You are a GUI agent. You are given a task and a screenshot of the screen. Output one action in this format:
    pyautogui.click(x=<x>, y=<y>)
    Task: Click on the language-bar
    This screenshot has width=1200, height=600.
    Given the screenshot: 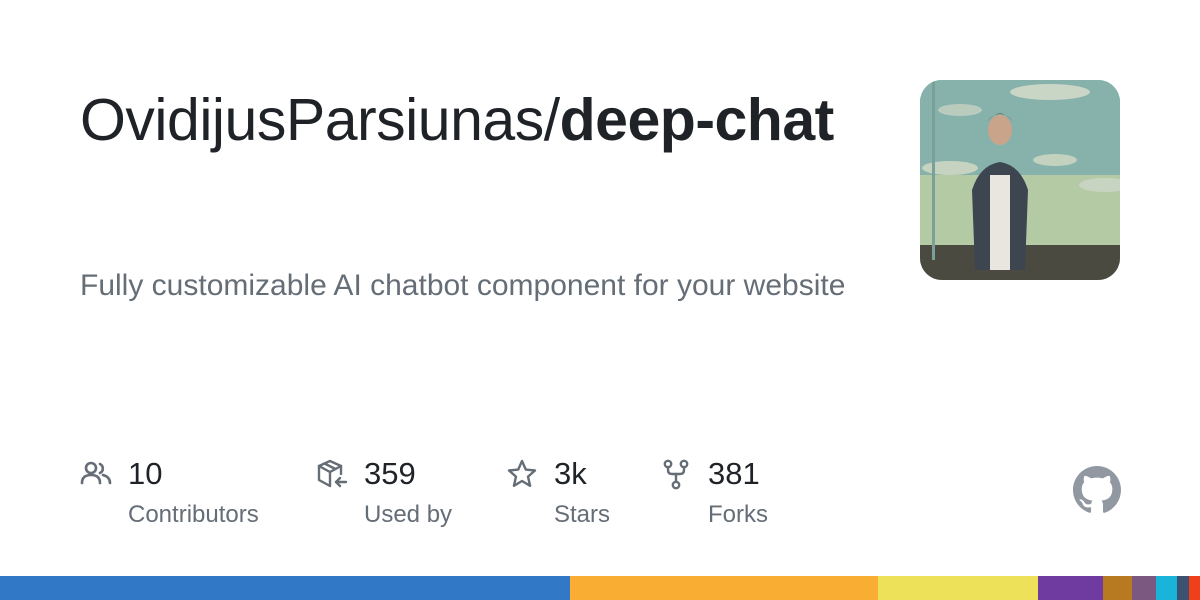 What is the action you would take?
    pyautogui.click(x=600, y=588)
    